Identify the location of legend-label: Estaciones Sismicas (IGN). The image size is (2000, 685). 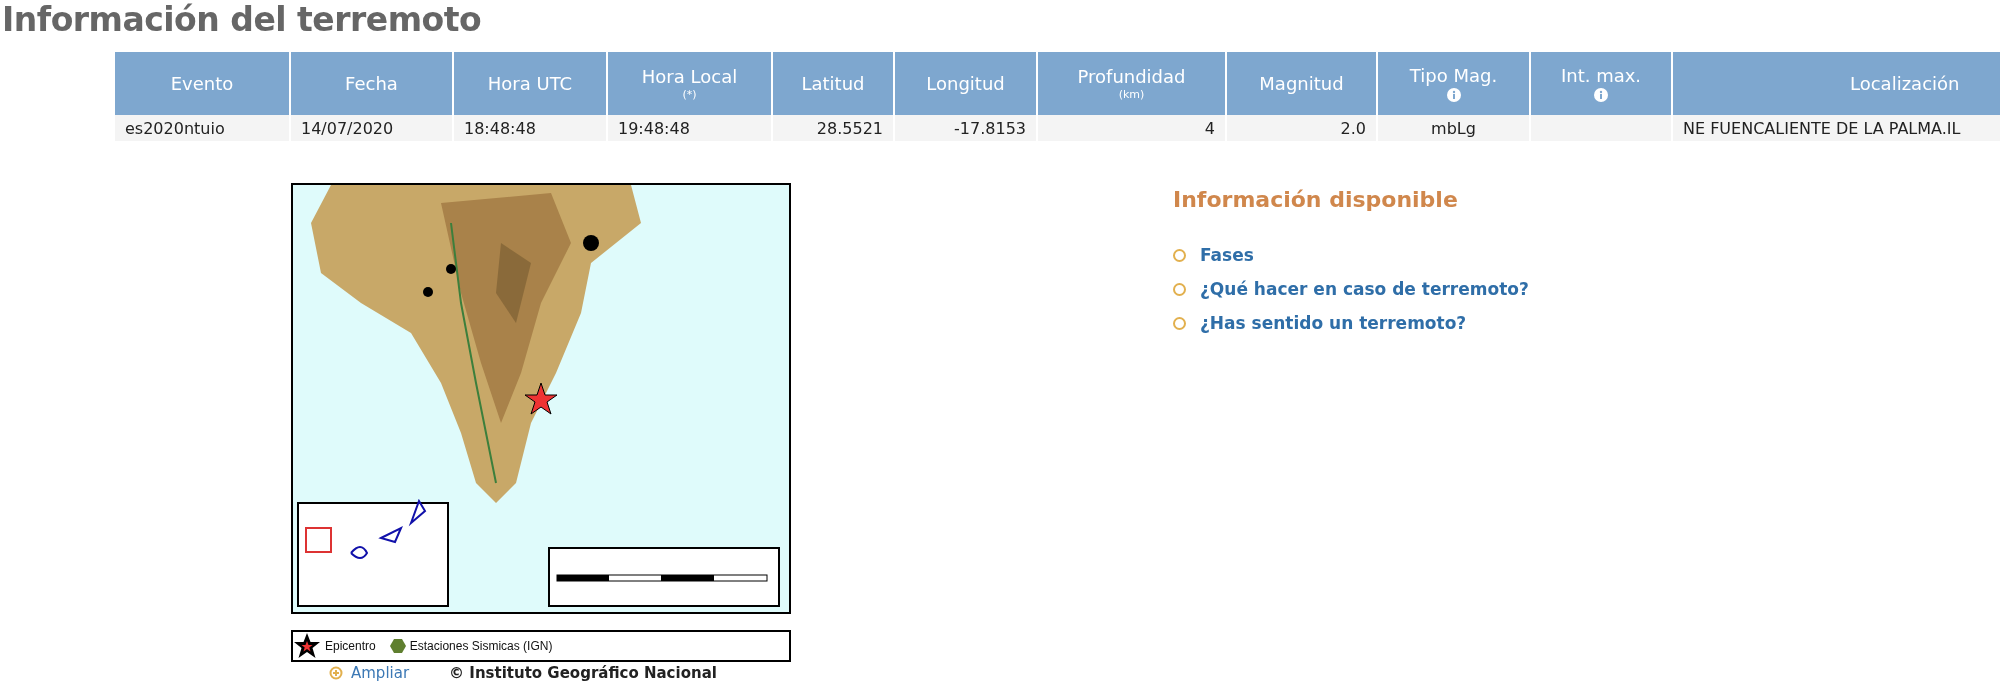
(481, 646).